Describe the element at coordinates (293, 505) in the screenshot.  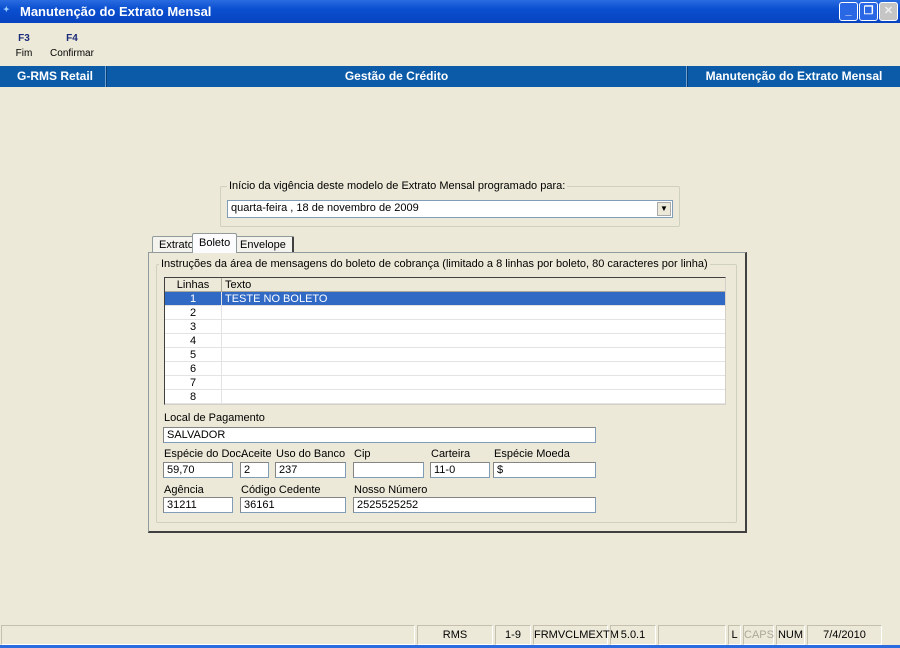
I see `codigo-cedente-input: 36161` at that location.